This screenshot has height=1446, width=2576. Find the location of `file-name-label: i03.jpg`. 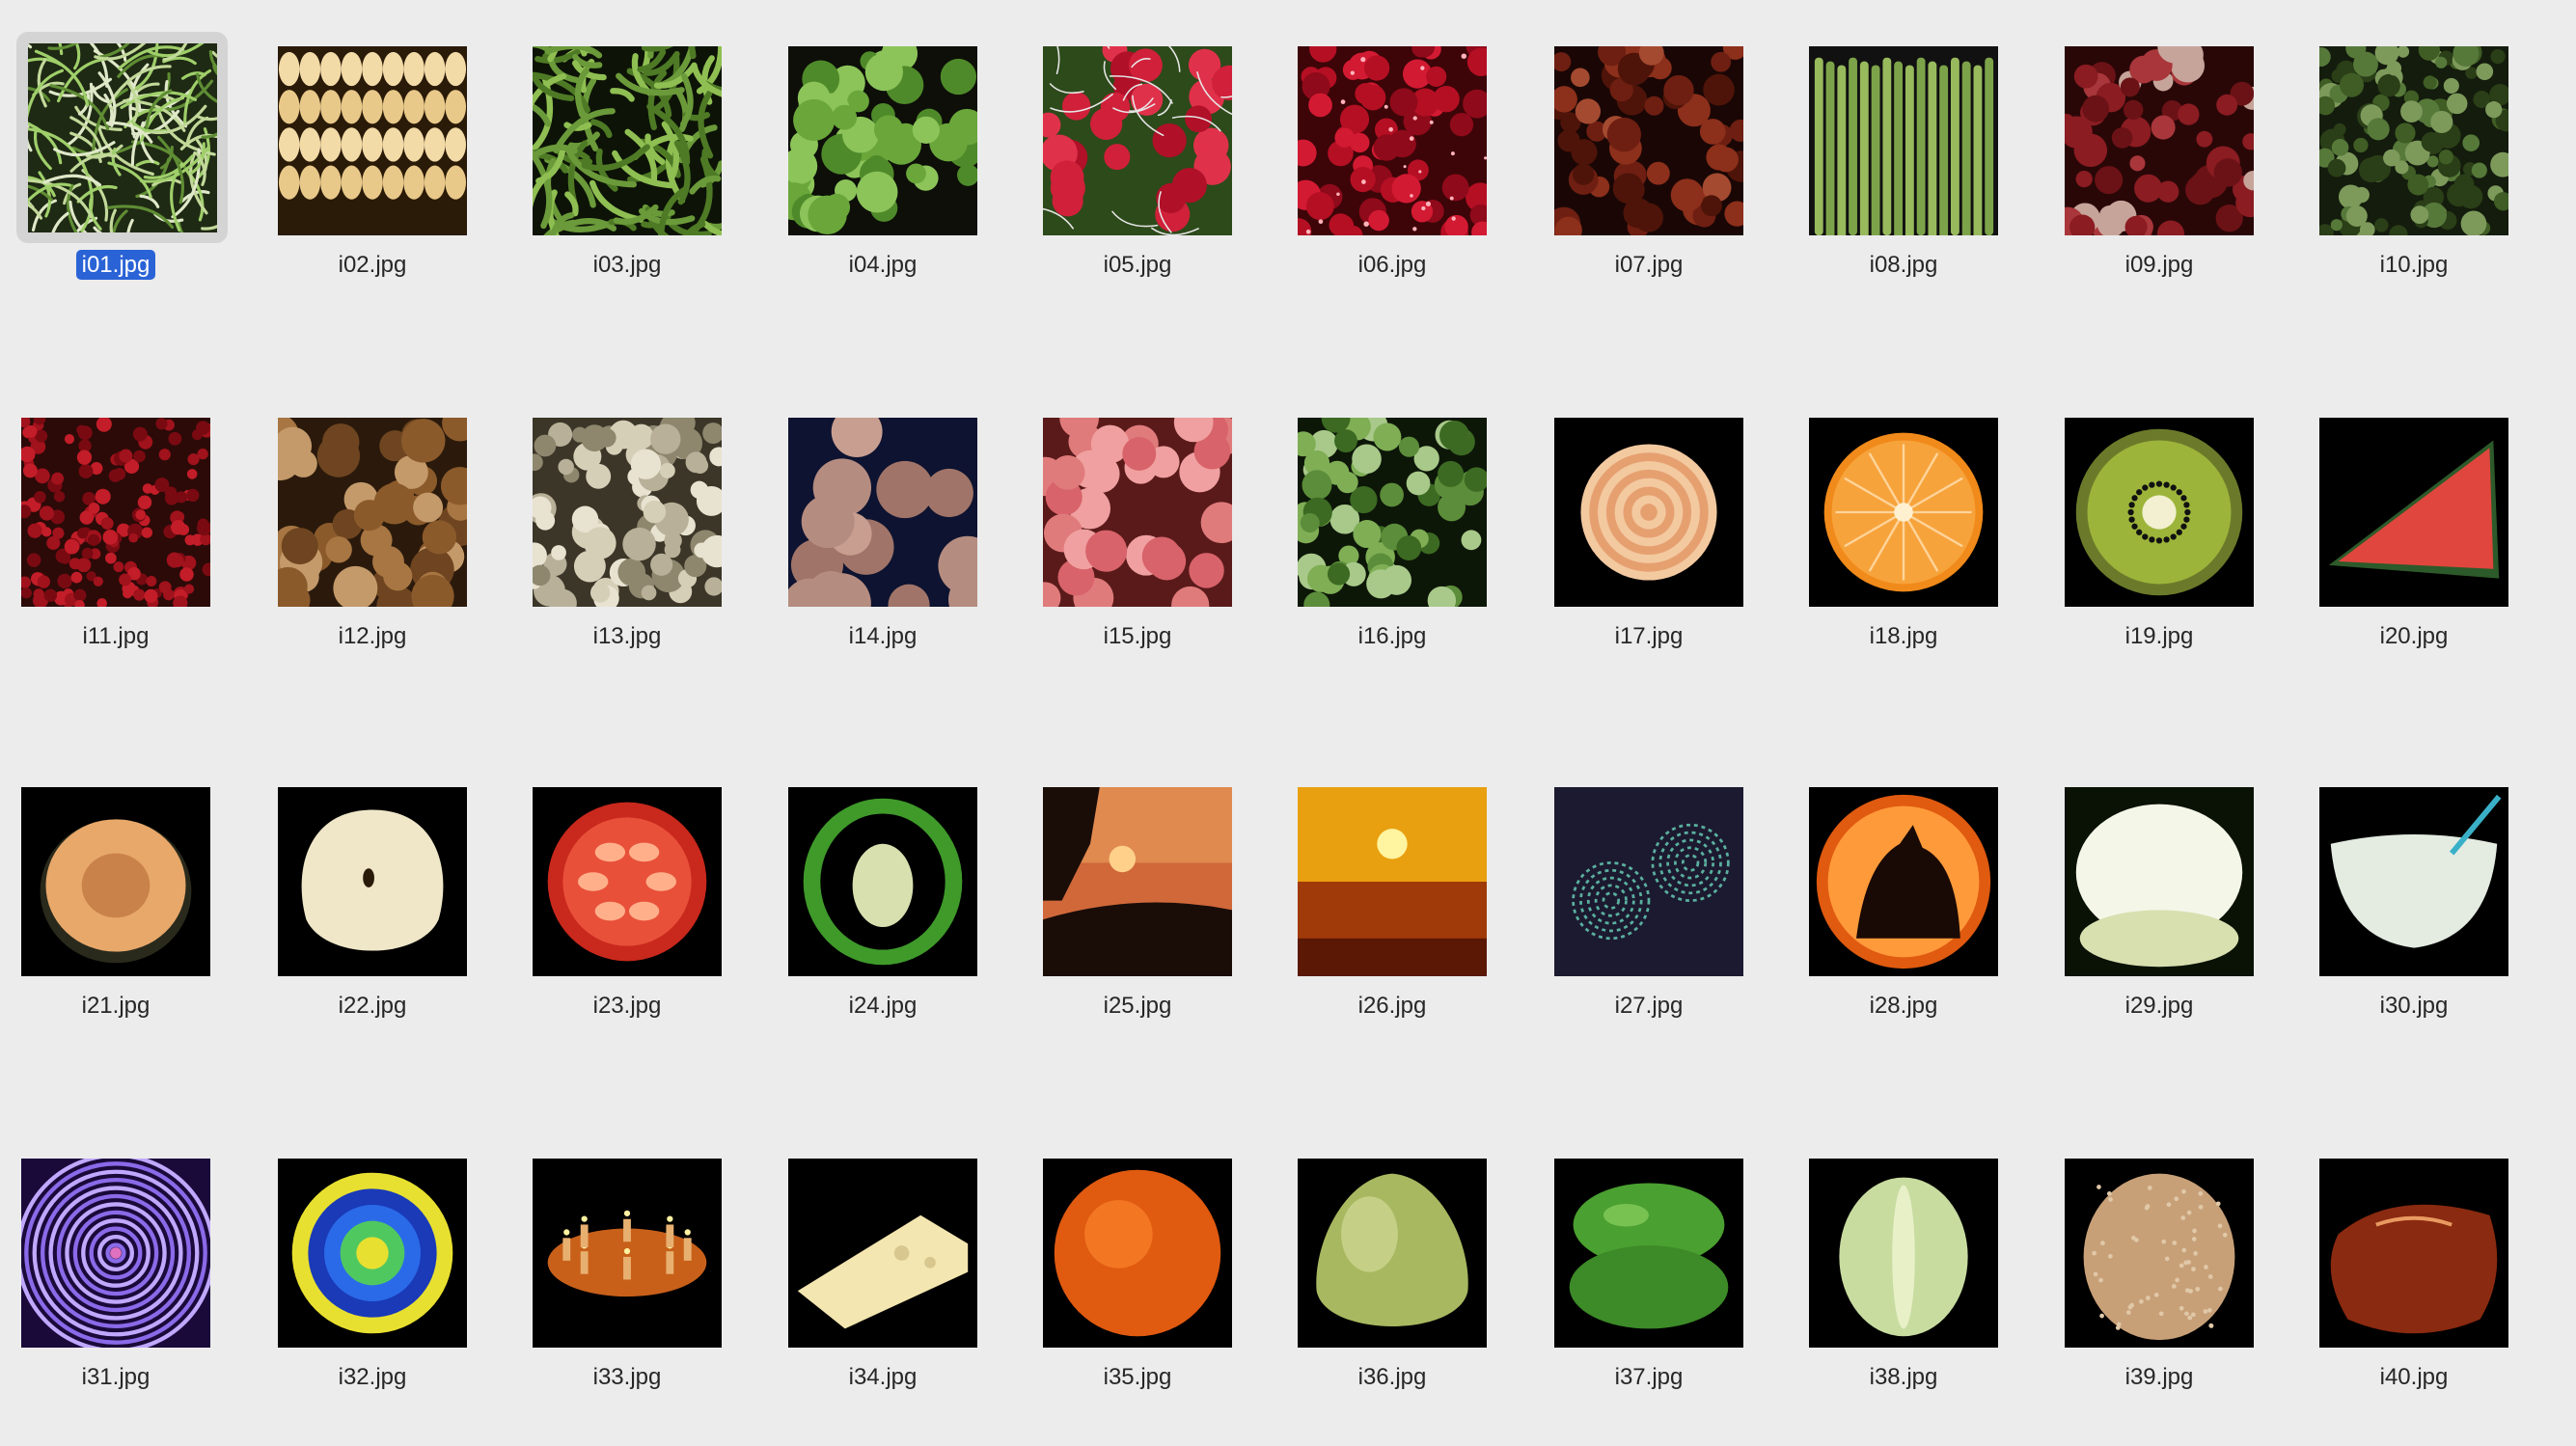

file-name-label: i03.jpg is located at coordinates (627, 265).